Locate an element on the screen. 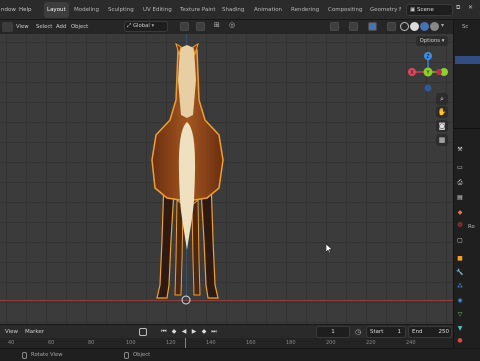  physics-properties-icon: ◉ is located at coordinates (460, 301).